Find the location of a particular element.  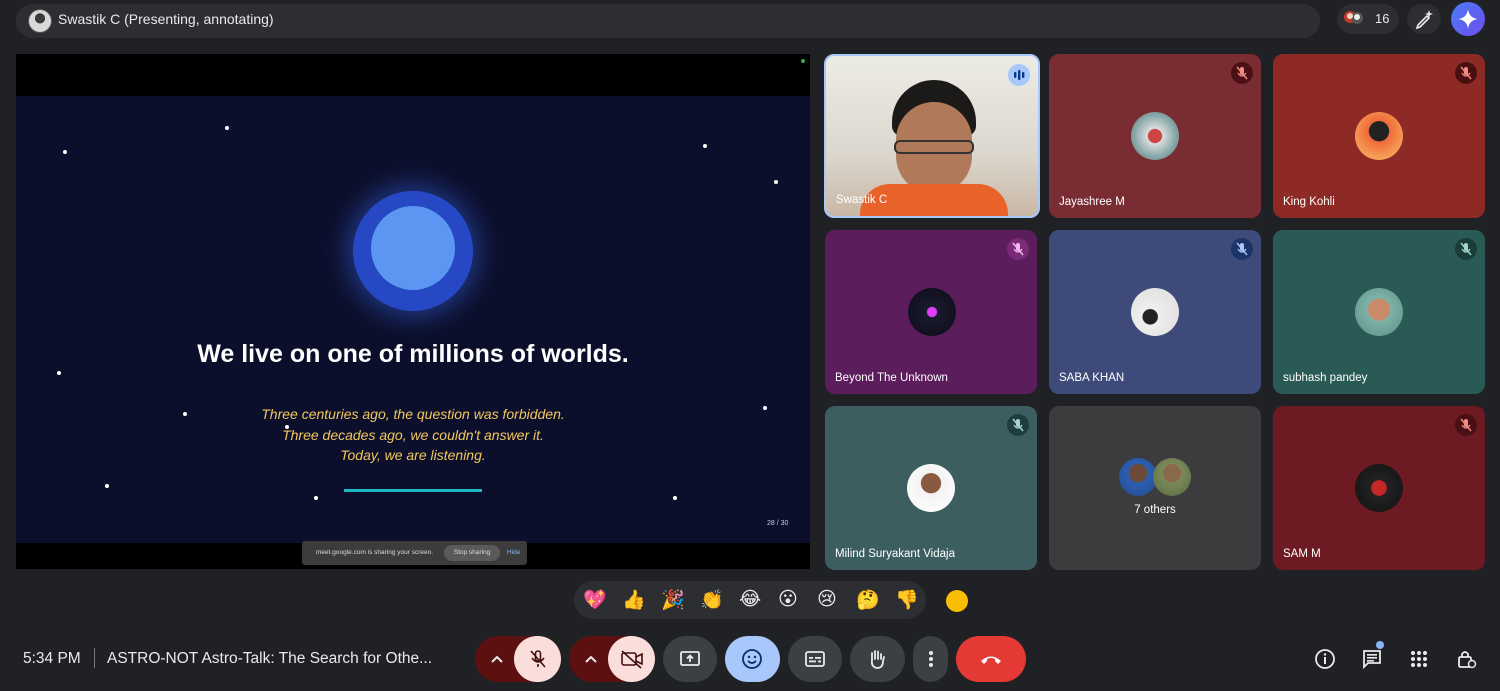

participant-tile: King Kohli is located at coordinates (1379, 136).